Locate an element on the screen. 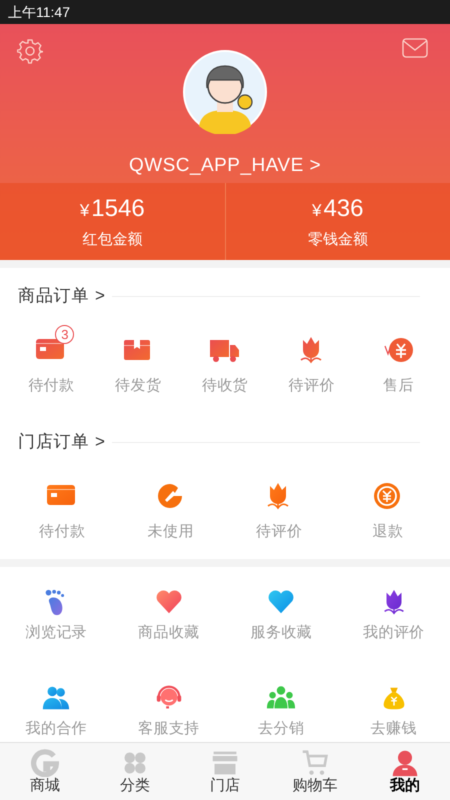 The image size is (450, 800). g-logo-icon is located at coordinates (45, 762).